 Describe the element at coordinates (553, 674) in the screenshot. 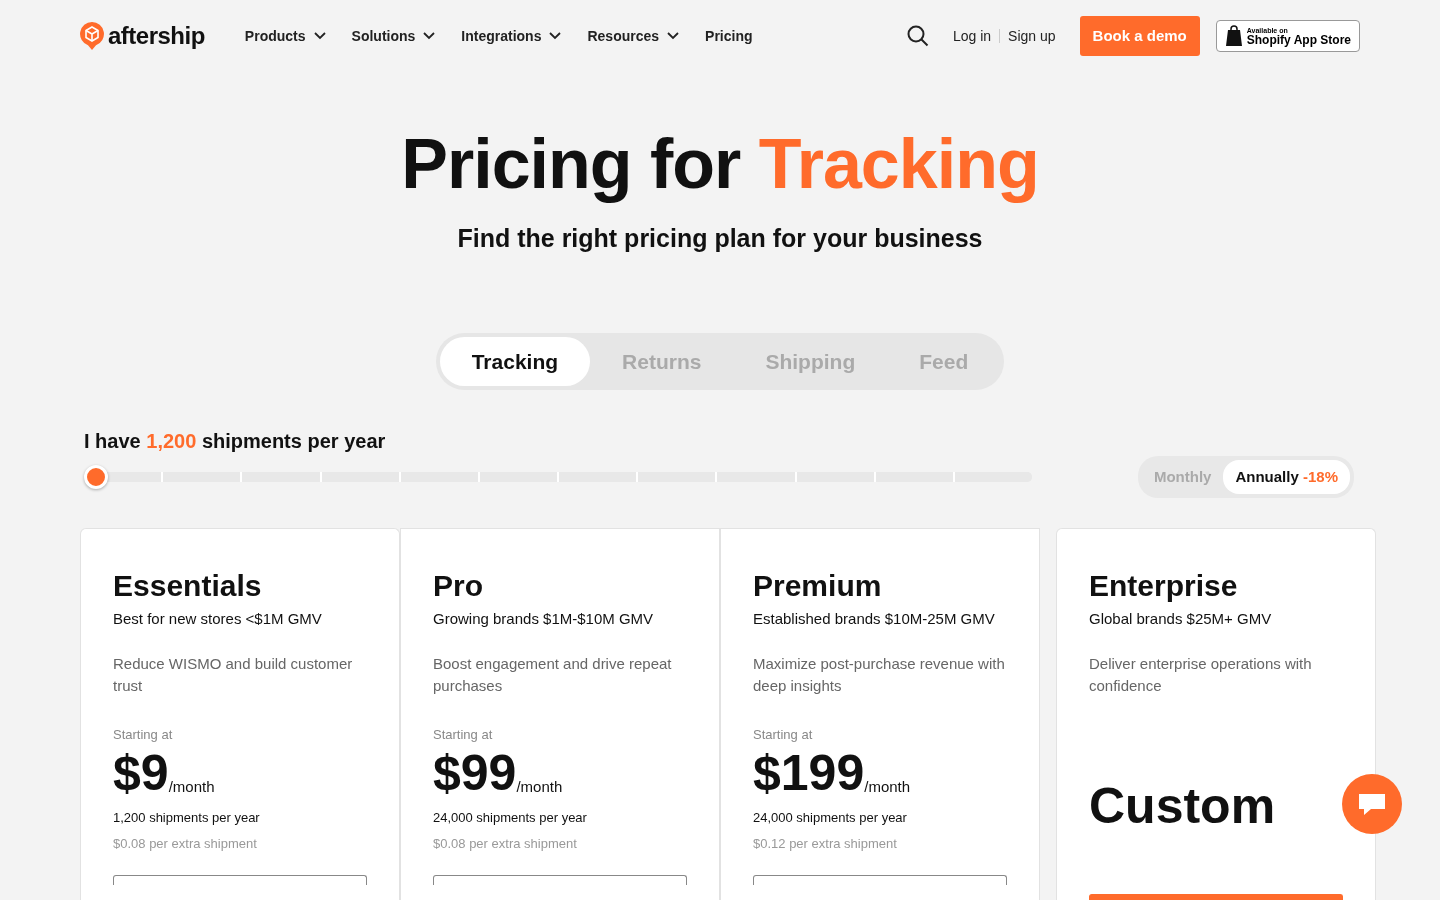

I see `plan-description: Boost engagement and drive repeat purchases` at that location.